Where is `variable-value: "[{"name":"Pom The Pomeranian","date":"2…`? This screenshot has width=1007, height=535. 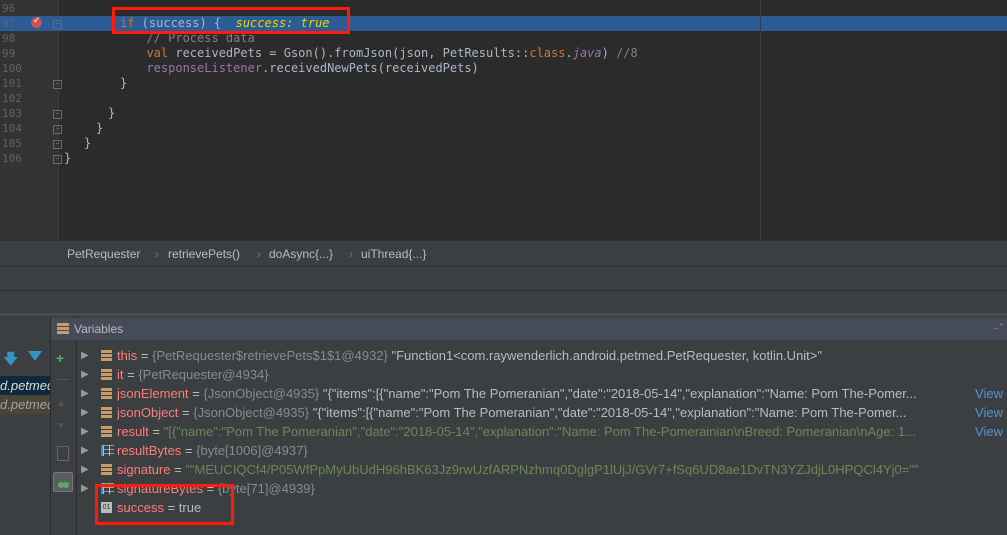
variable-value: "[{"name":"Pom The Pomeranian","date":"2… is located at coordinates (539, 431).